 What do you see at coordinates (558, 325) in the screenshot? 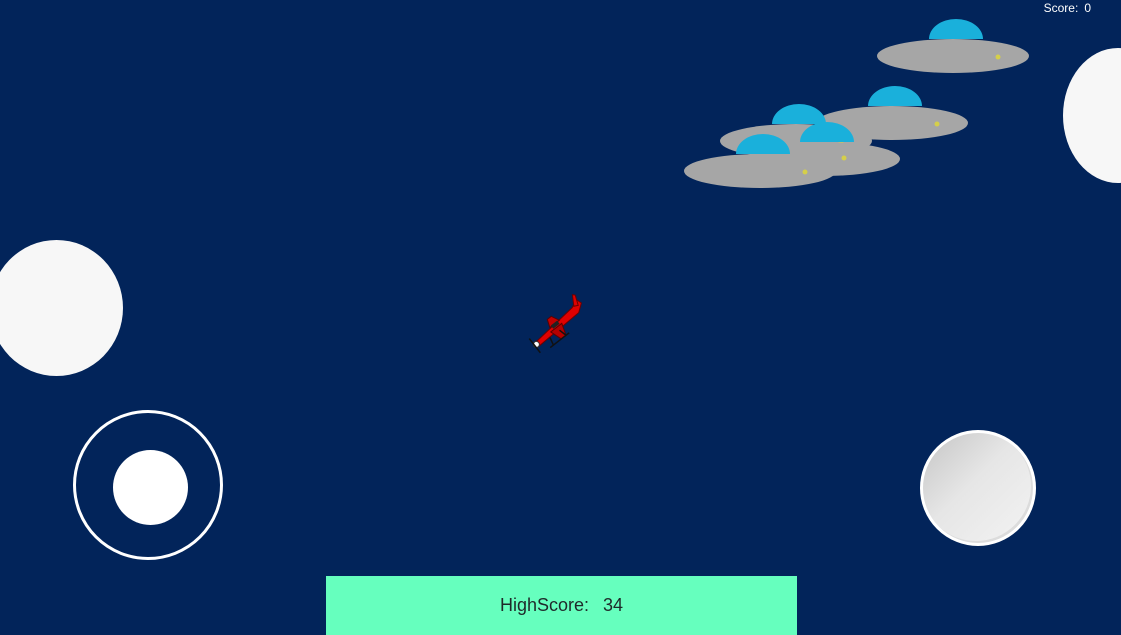
I see `player-airplane` at bounding box center [558, 325].